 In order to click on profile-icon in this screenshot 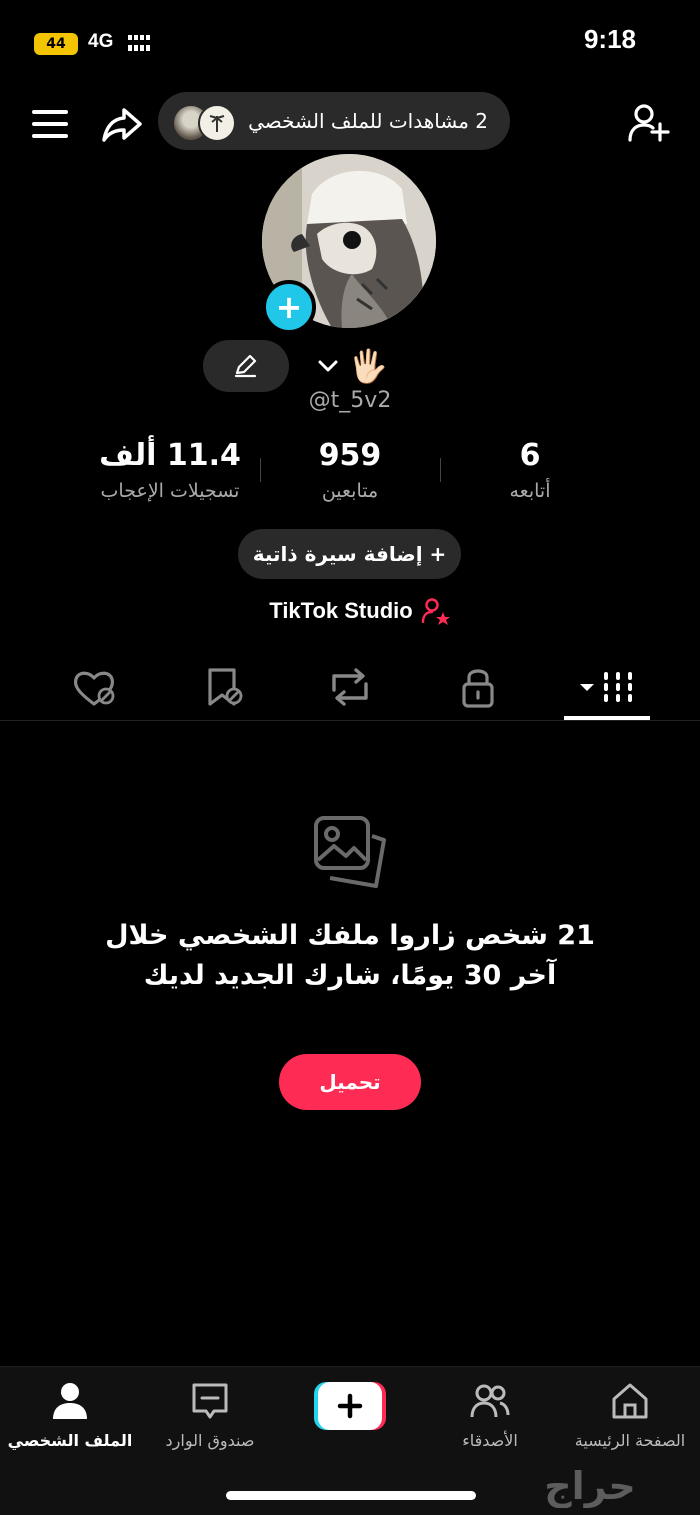, I will do `click(70, 1401)`.